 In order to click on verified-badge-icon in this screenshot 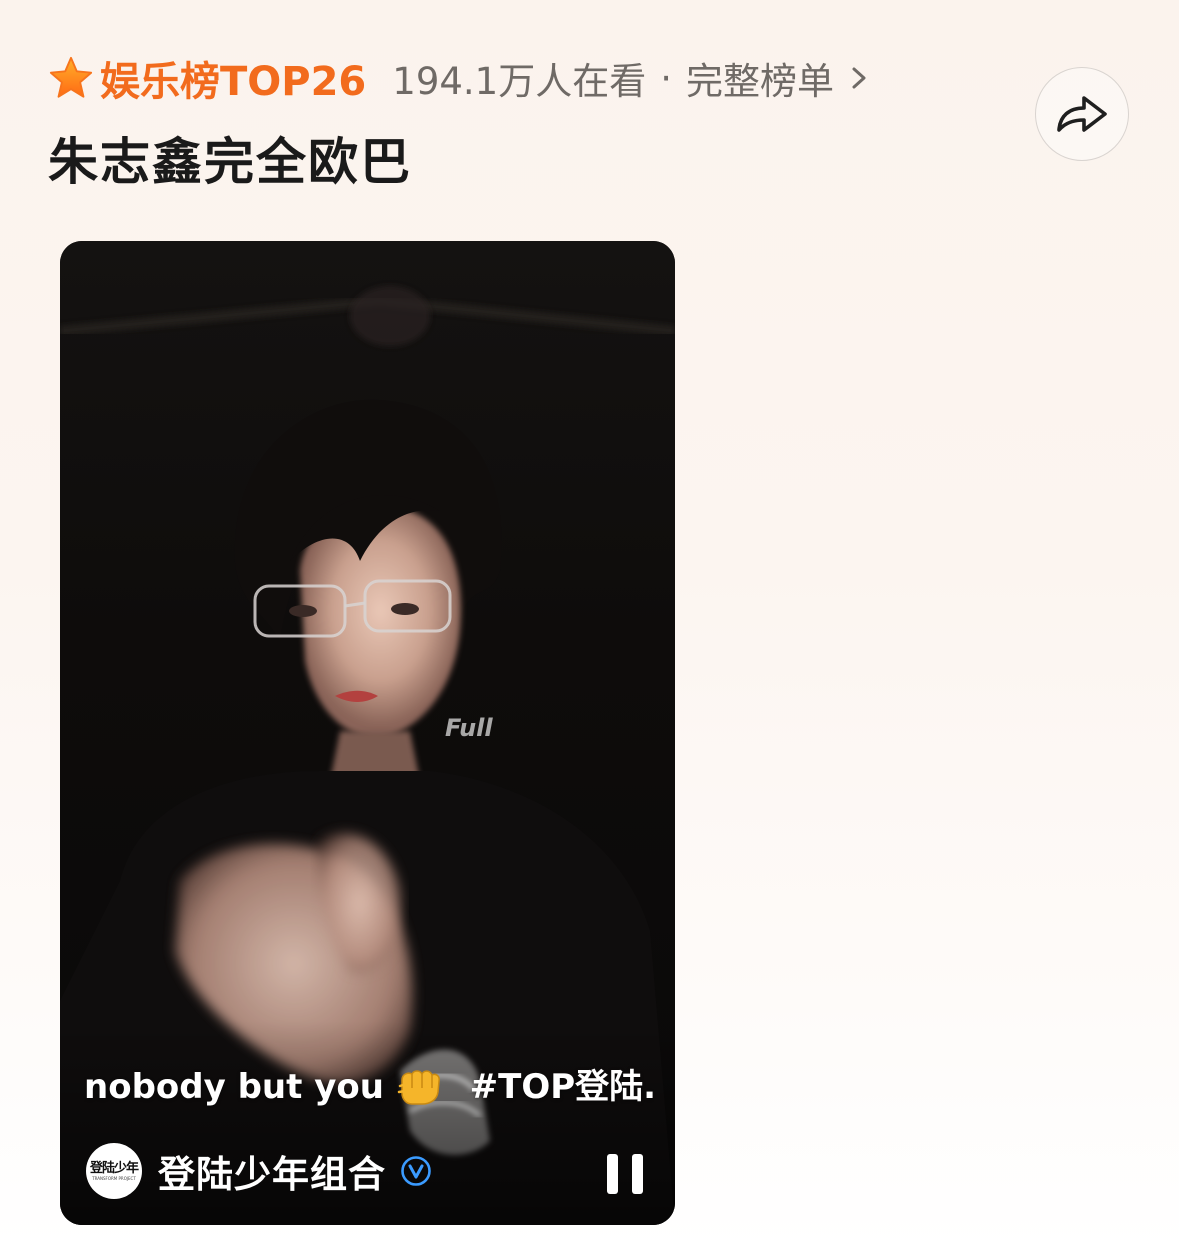, I will do `click(416, 1171)`.